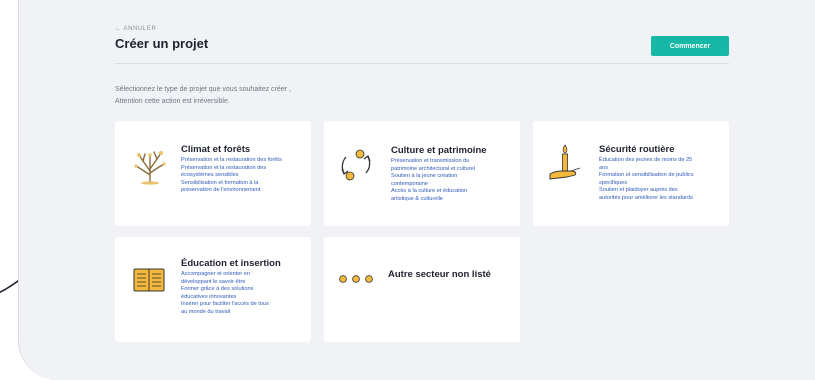 This screenshot has width=815, height=380. I want to click on circular-arrows-icon, so click(356, 165).